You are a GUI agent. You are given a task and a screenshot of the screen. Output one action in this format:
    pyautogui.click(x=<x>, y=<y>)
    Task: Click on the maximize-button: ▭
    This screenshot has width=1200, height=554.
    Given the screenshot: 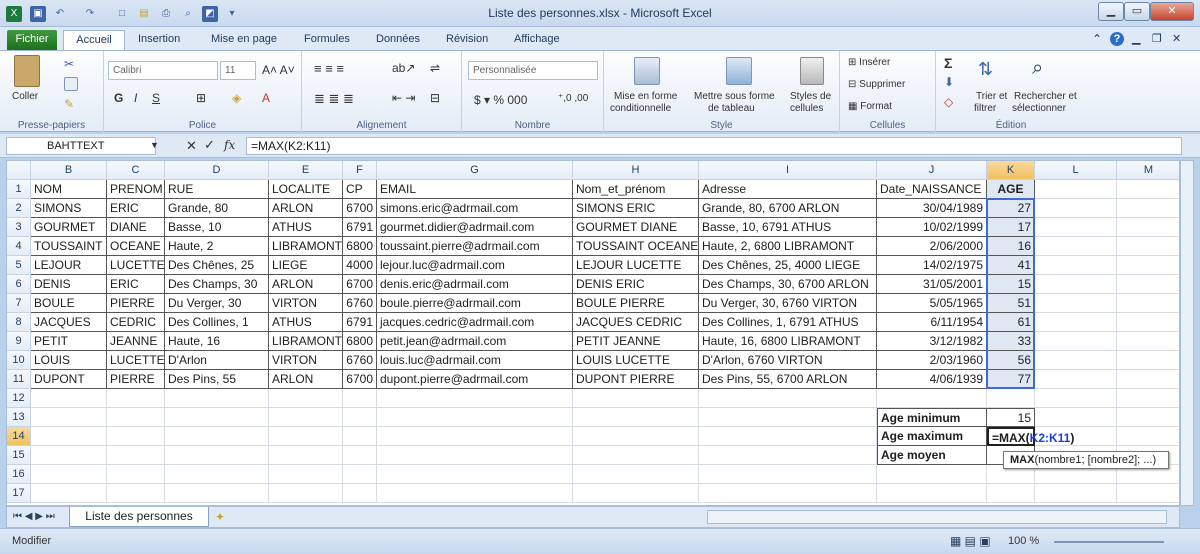 What is the action you would take?
    pyautogui.click(x=1137, y=11)
    